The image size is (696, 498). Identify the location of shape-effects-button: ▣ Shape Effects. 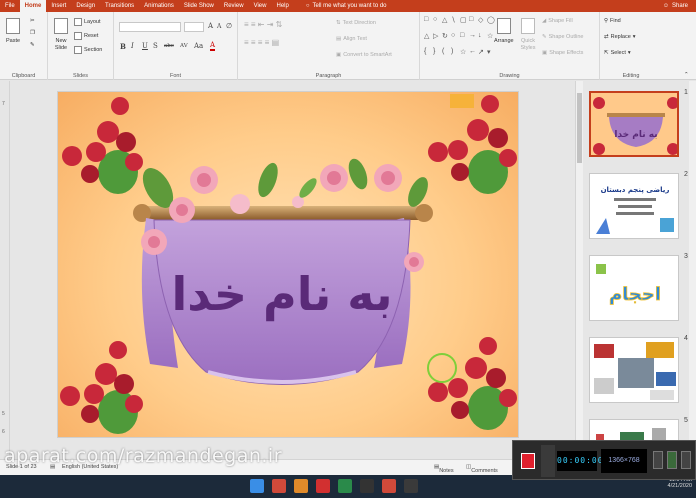
(562, 53).